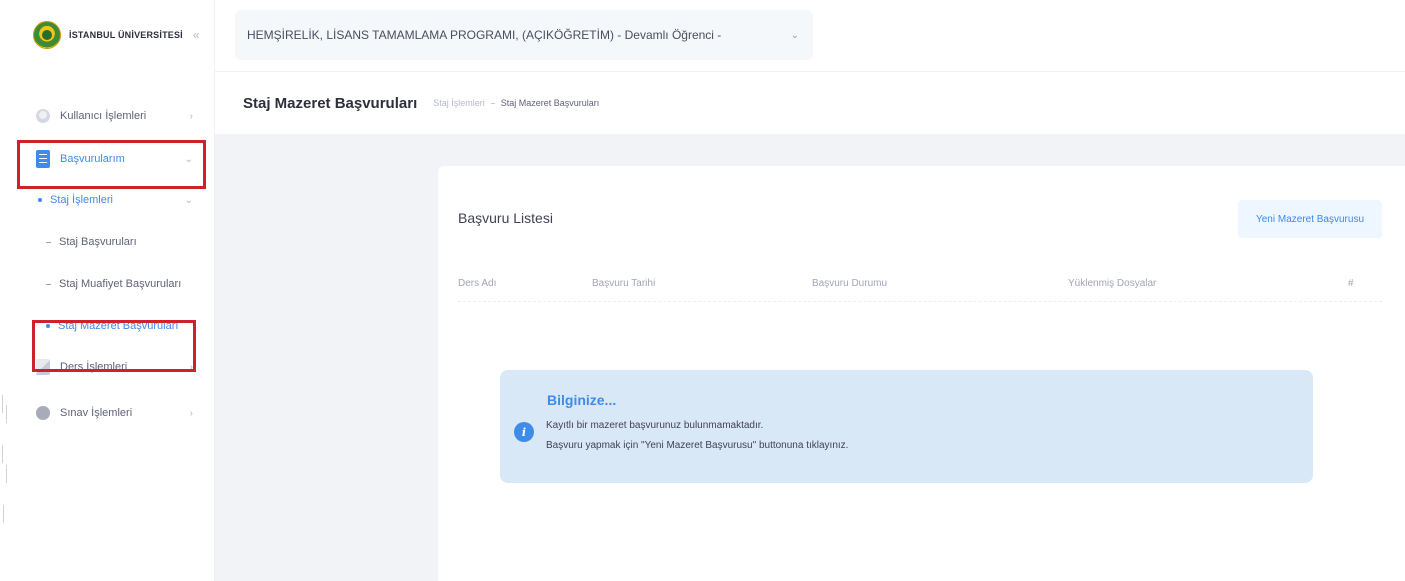 This screenshot has width=1405, height=581. What do you see at coordinates (1351, 283) in the screenshot?
I see `column-header-actions: #` at bounding box center [1351, 283].